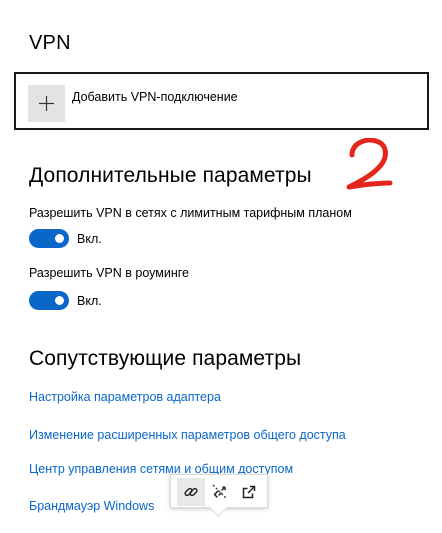 This screenshot has height=533, width=442. I want to click on roaming-toggle, so click(49, 300).